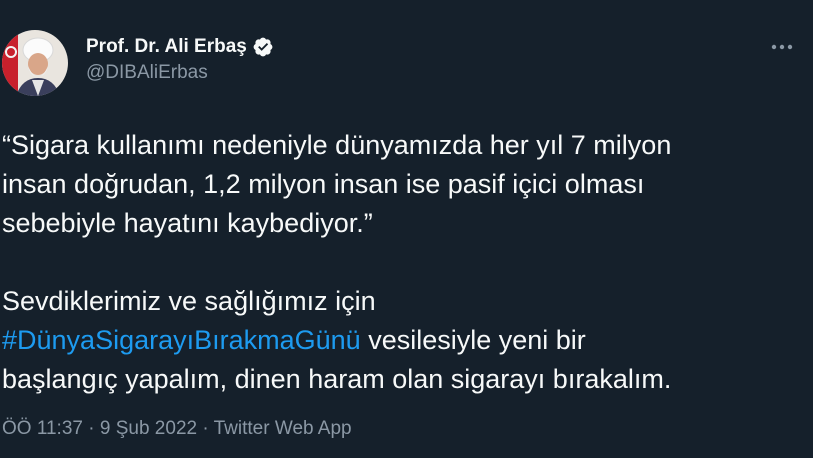 This screenshot has width=813, height=458. What do you see at coordinates (189, 301) in the screenshot?
I see `tweet-line-4: Sevdiklerimiz ve sağlığımız için` at bounding box center [189, 301].